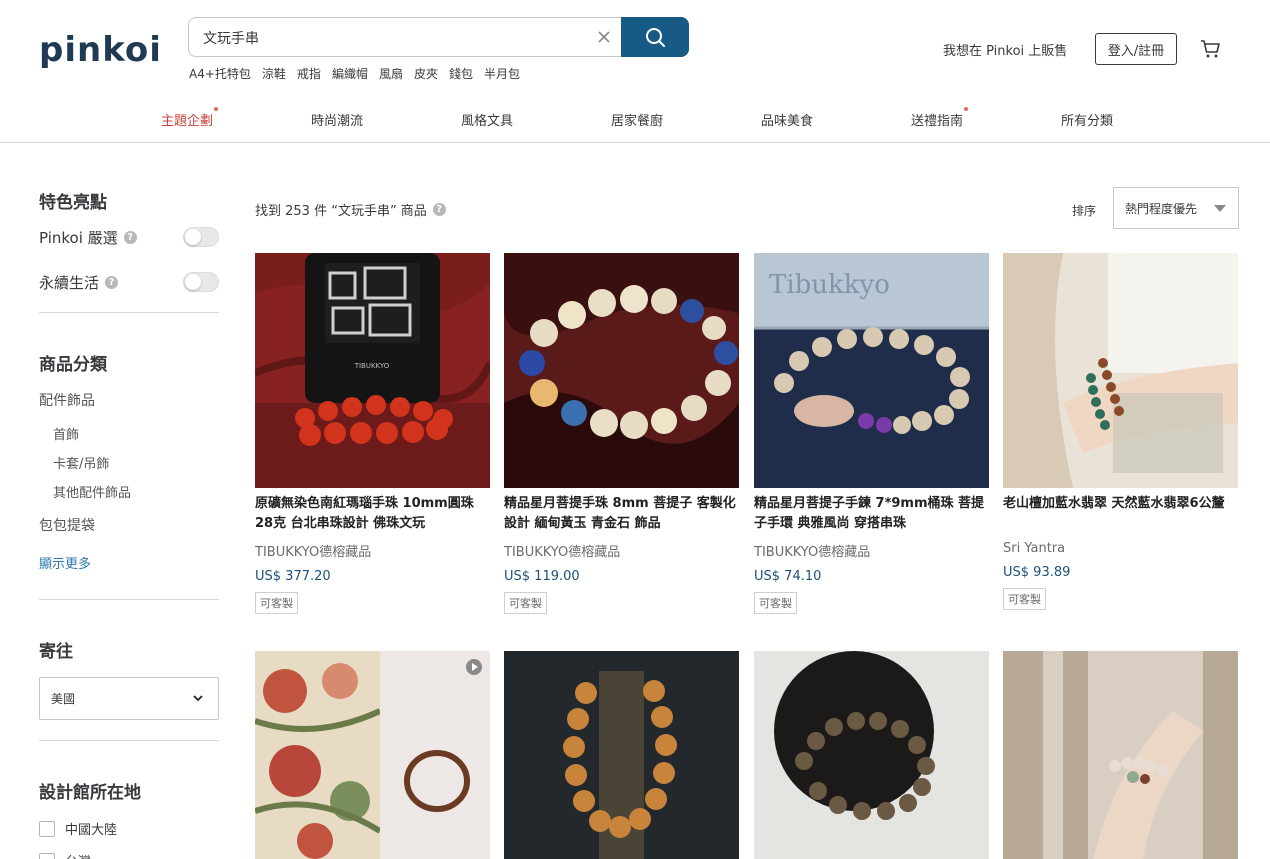 The height and width of the screenshot is (859, 1270). I want to click on hot-keyword: 戒指, so click(309, 73).